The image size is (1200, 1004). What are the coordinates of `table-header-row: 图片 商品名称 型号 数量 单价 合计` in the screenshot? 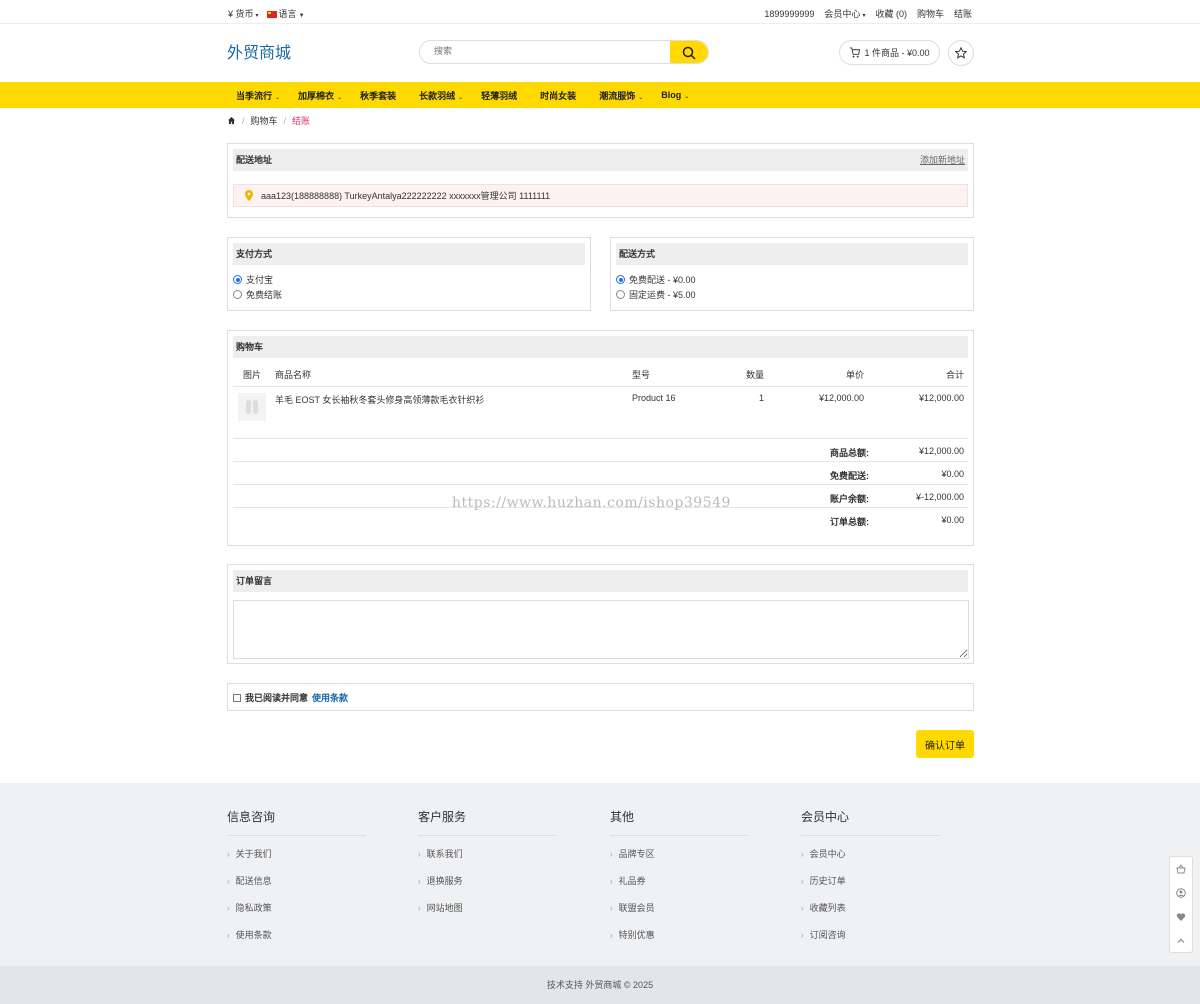 It's located at (600, 375).